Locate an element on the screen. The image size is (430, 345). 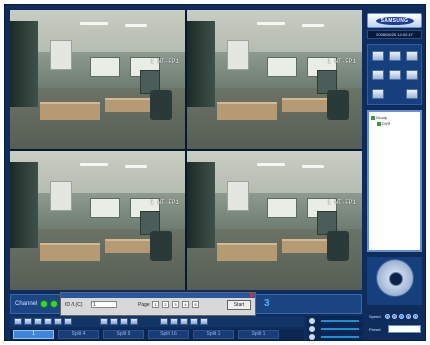
volume-icon is located at coordinates (312, 337).